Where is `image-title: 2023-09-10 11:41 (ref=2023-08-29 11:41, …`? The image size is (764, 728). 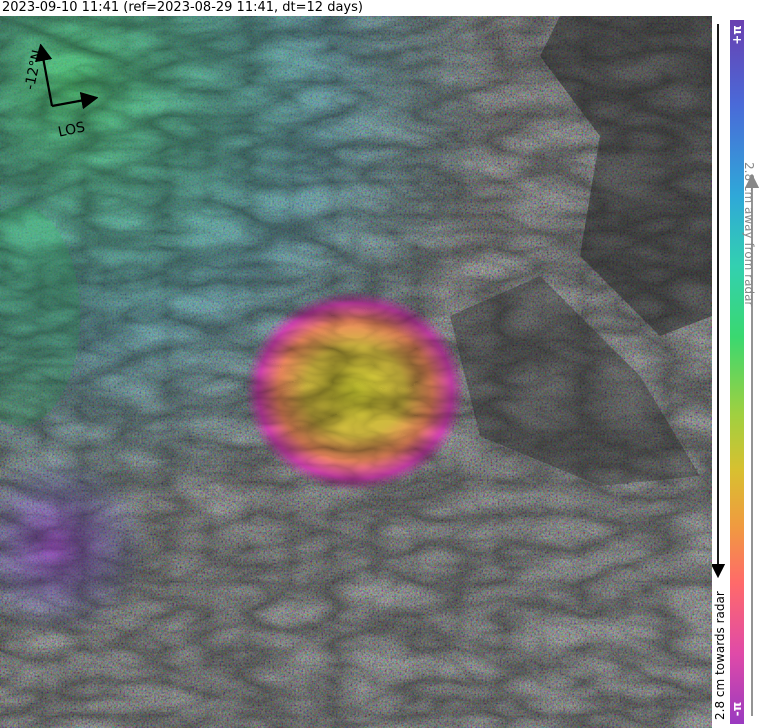
image-title: 2023-09-10 11:41 (ref=2023-08-29 11:41, … is located at coordinates (182, 7).